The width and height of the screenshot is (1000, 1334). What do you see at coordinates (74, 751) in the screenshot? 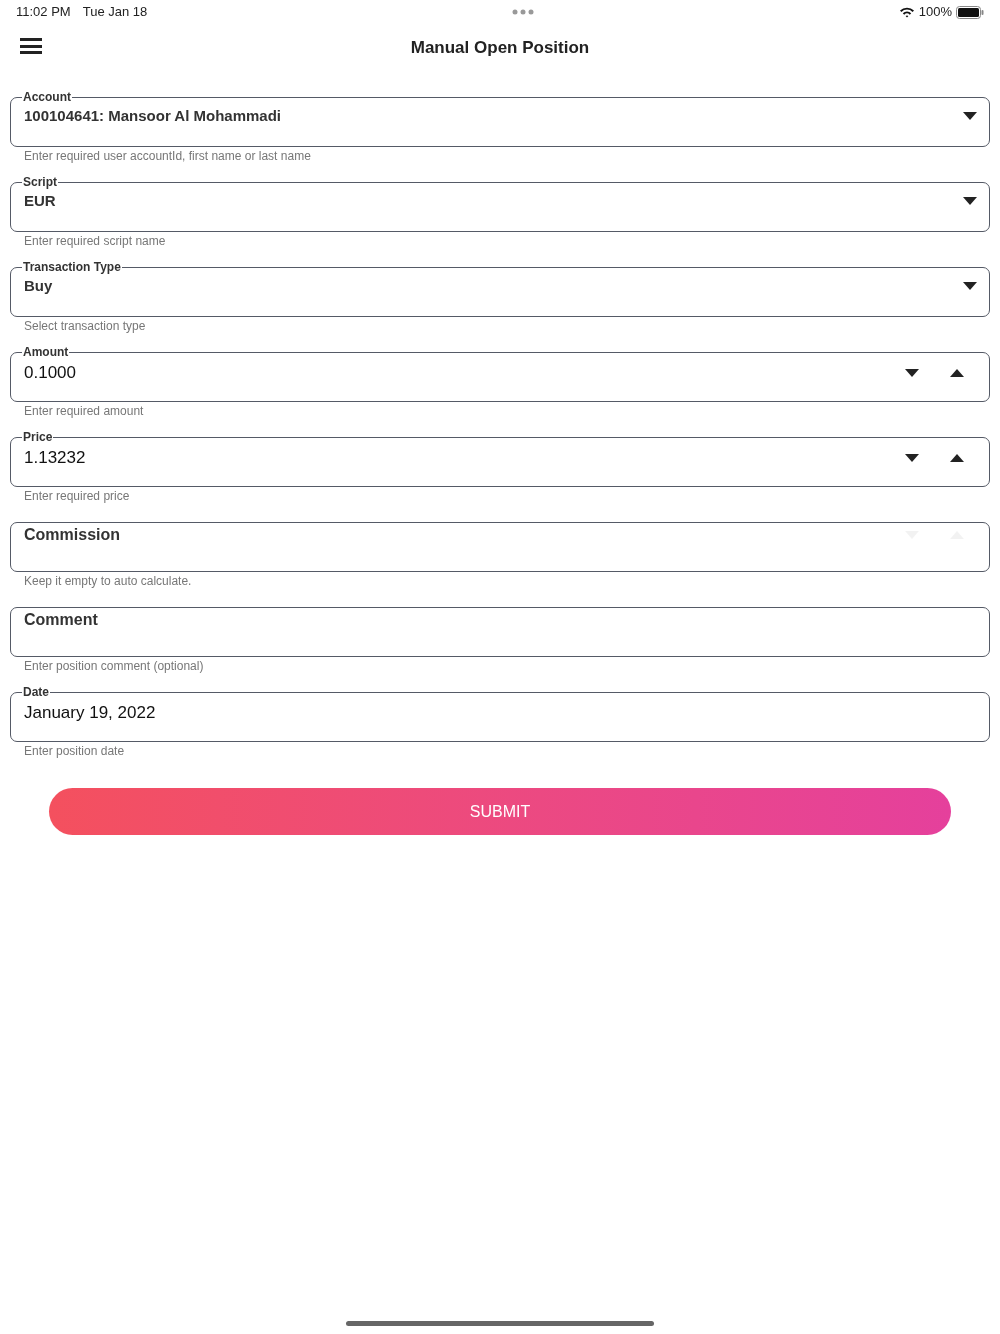
I see `helper-text: Enter position date` at bounding box center [74, 751].